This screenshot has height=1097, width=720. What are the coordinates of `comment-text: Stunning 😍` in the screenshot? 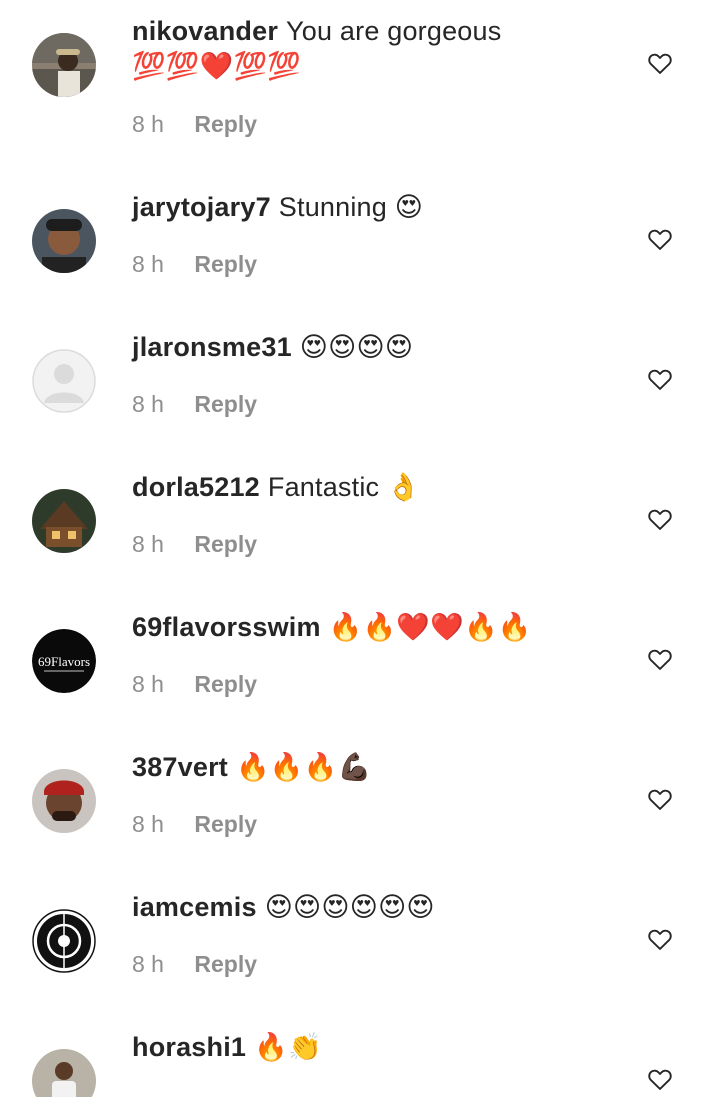 It's located at (351, 207).